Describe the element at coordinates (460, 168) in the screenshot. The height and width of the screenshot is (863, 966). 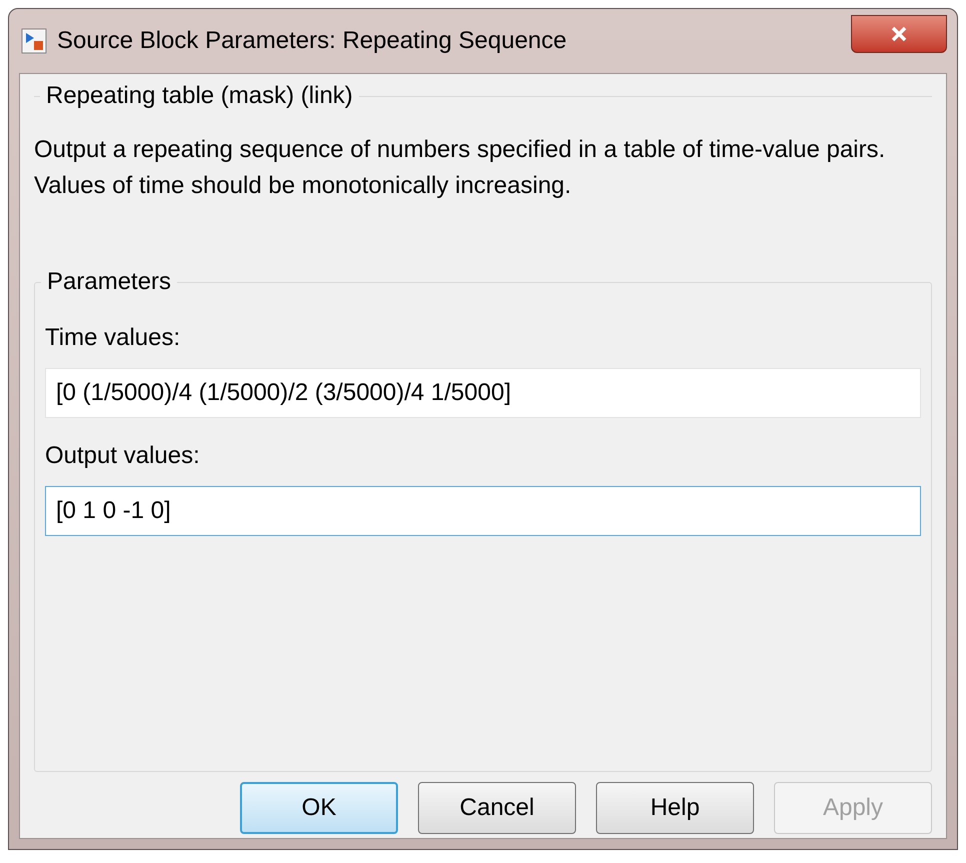
I see `description-text: Output a repeating sequence of numbers specified in a table of time-value pairs. Values of time should be monotonically increasing.` at that location.